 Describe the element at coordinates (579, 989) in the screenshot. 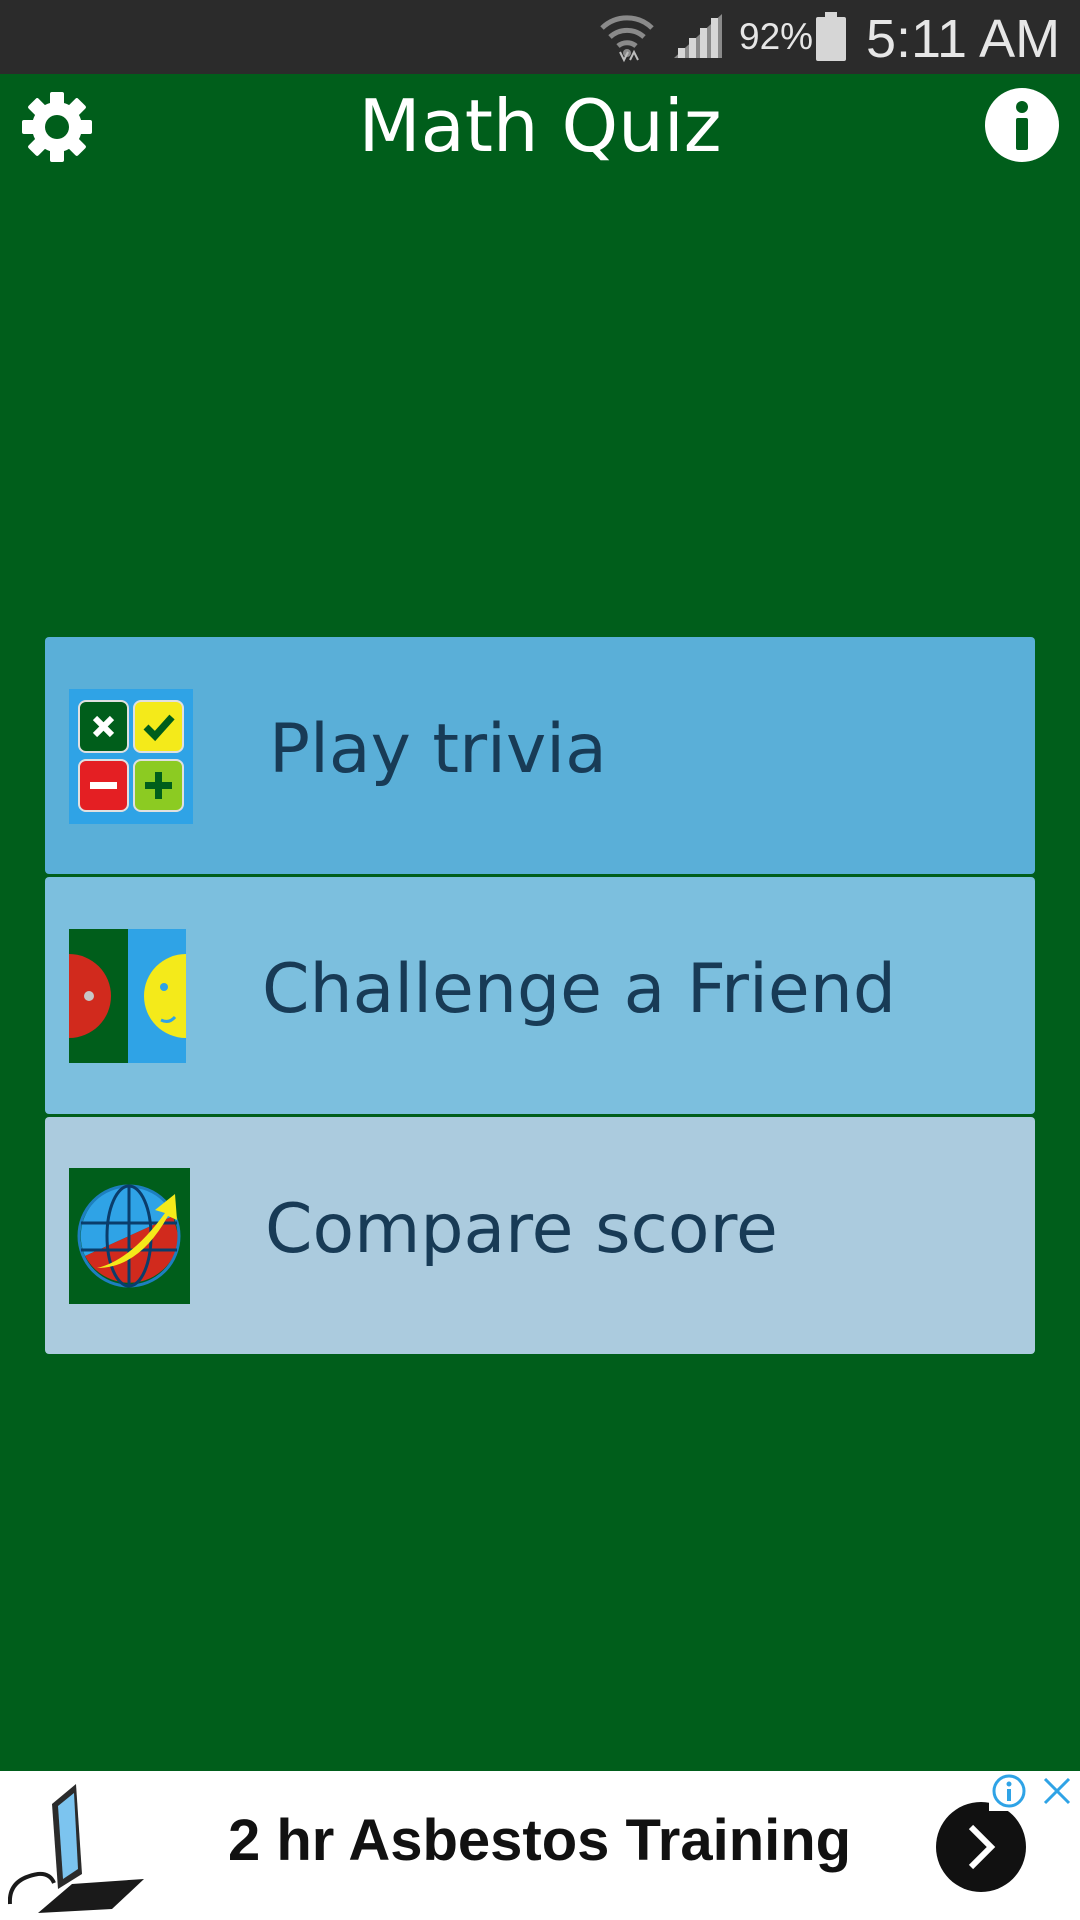

I see `menu-item-label: Challenge a Friend` at that location.